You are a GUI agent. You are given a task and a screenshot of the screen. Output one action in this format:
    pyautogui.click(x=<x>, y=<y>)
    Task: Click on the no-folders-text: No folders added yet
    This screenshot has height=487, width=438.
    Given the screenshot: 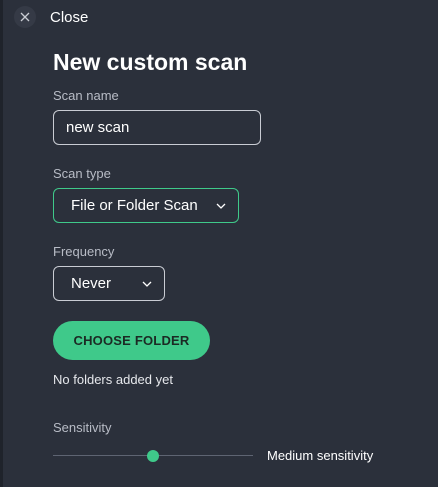 What is the action you would take?
    pyautogui.click(x=113, y=379)
    